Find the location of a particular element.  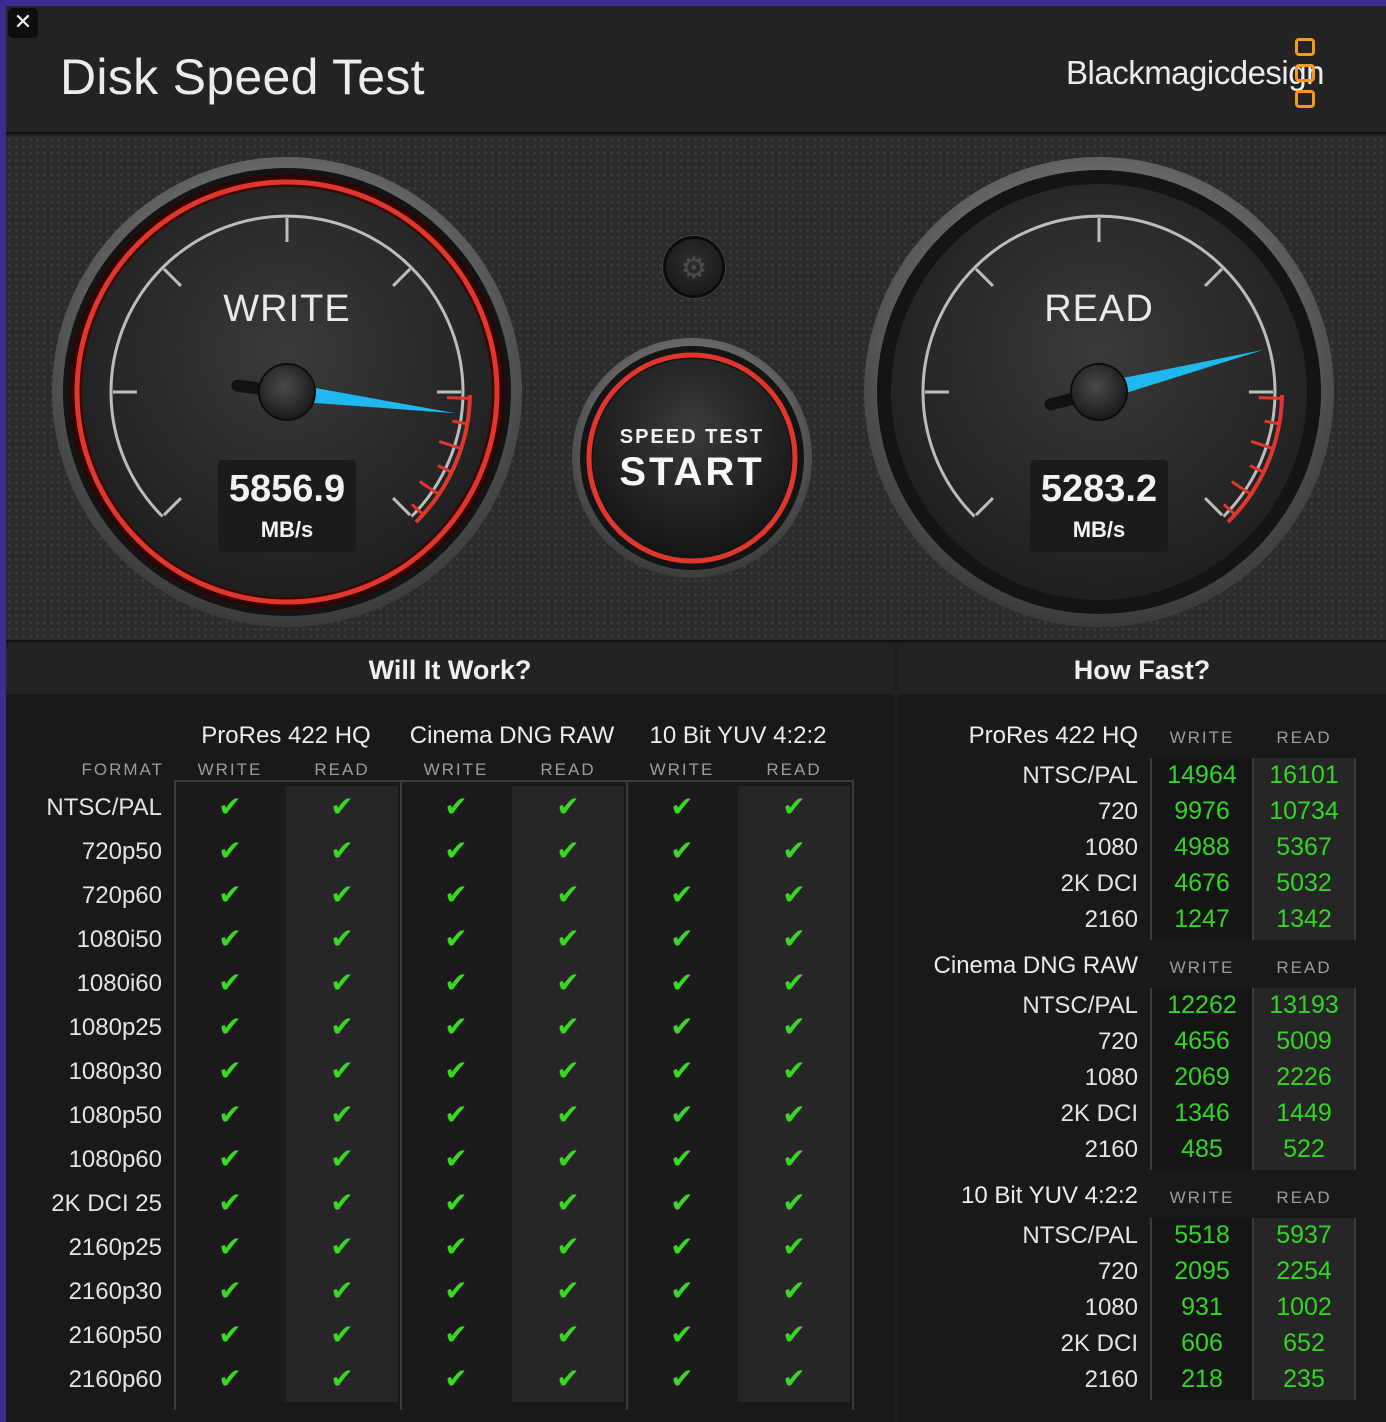

write-fps-value: 9976 is located at coordinates (1202, 811).